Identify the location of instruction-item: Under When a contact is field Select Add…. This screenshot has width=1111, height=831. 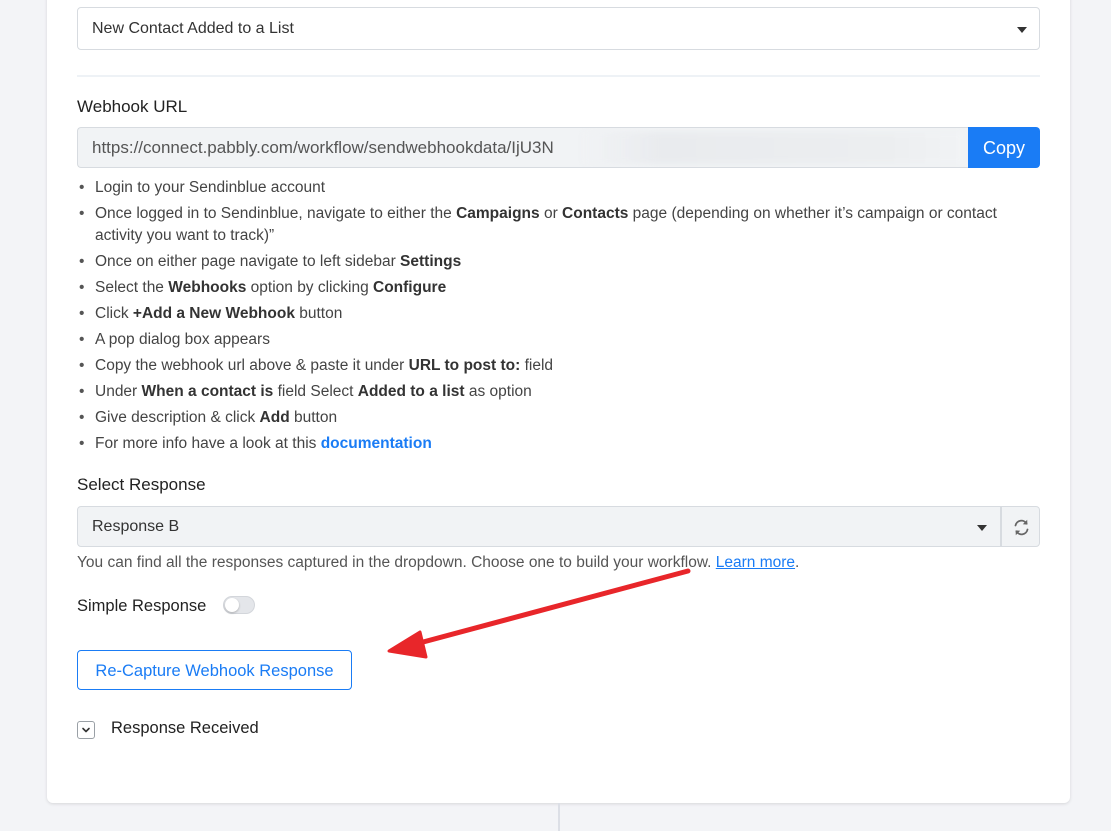
(557, 392).